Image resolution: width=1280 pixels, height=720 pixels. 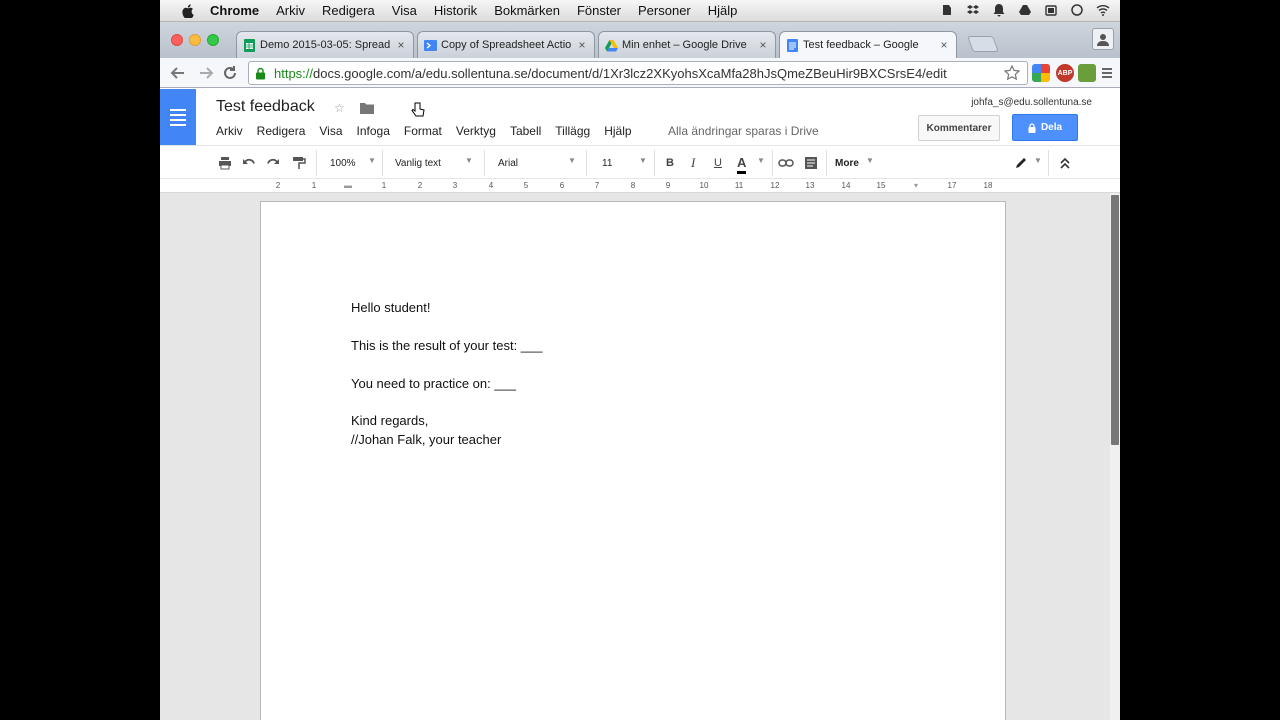 What do you see at coordinates (249, 163) in the screenshot?
I see `undo-icon` at bounding box center [249, 163].